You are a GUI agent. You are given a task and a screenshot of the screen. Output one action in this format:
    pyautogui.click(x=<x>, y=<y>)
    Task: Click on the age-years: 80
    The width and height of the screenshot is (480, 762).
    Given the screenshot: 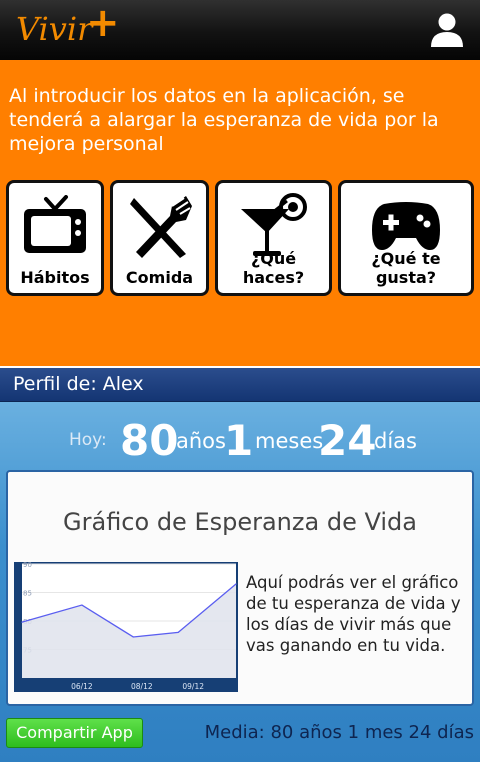 What is the action you would take?
    pyautogui.click(x=149, y=440)
    